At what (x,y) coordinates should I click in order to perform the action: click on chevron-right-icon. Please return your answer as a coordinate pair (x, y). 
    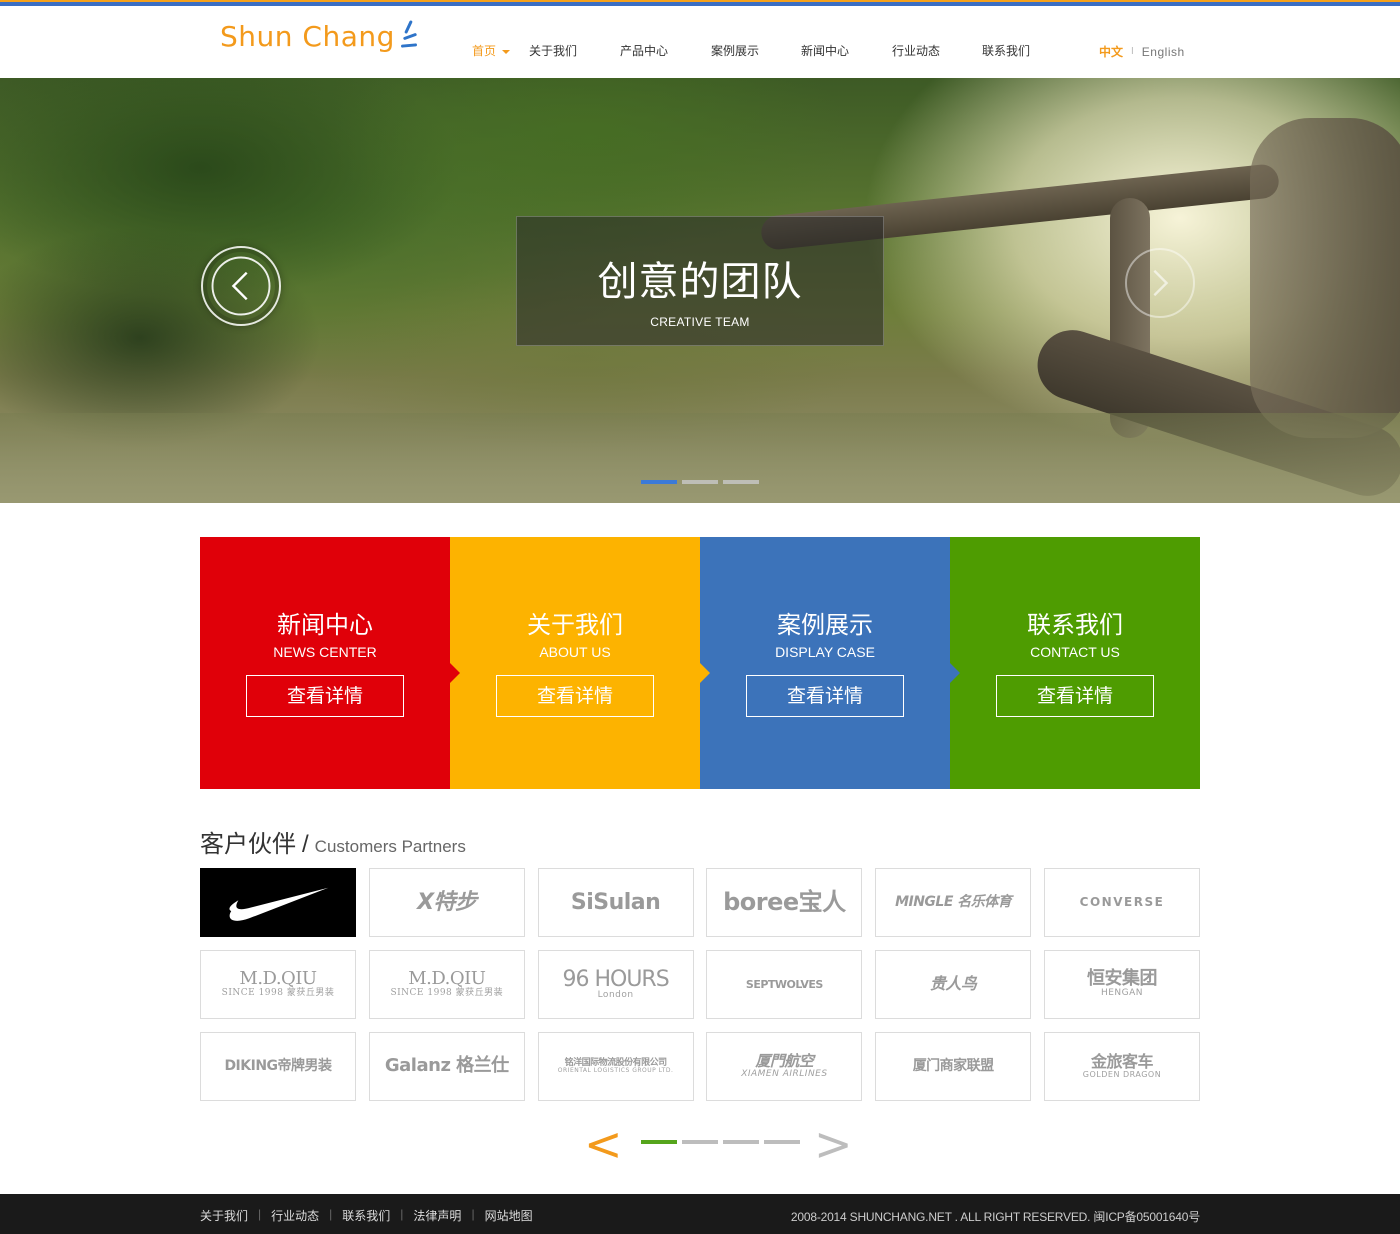
    Looking at the image, I should click on (1161, 283).